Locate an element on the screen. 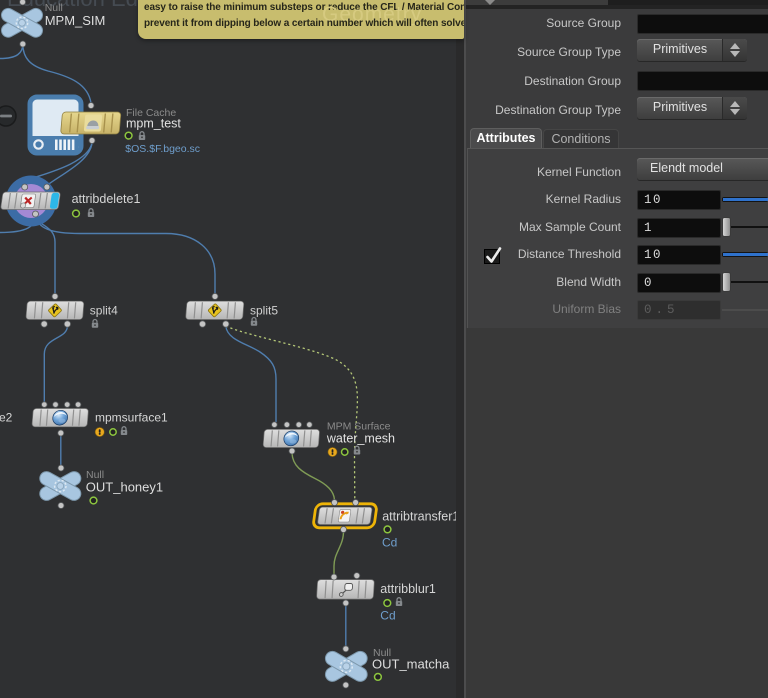 This screenshot has height=698, width=768. svg-text: MPM_SIM is located at coordinates (75, 20).